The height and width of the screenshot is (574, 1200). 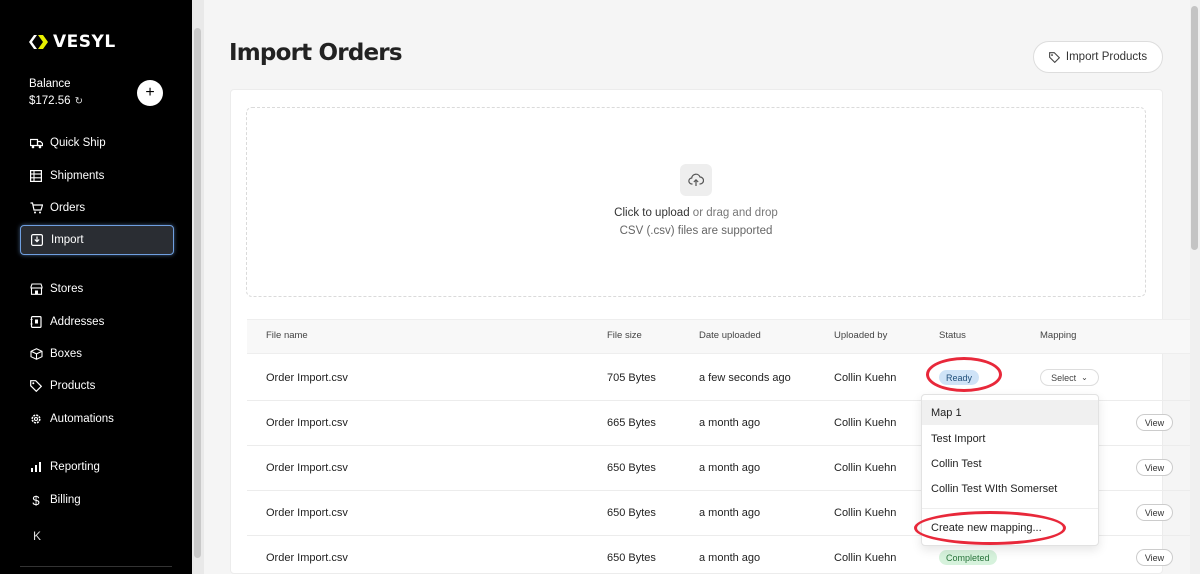 I want to click on sidebar-item-label: Boxes, so click(x=66, y=354).